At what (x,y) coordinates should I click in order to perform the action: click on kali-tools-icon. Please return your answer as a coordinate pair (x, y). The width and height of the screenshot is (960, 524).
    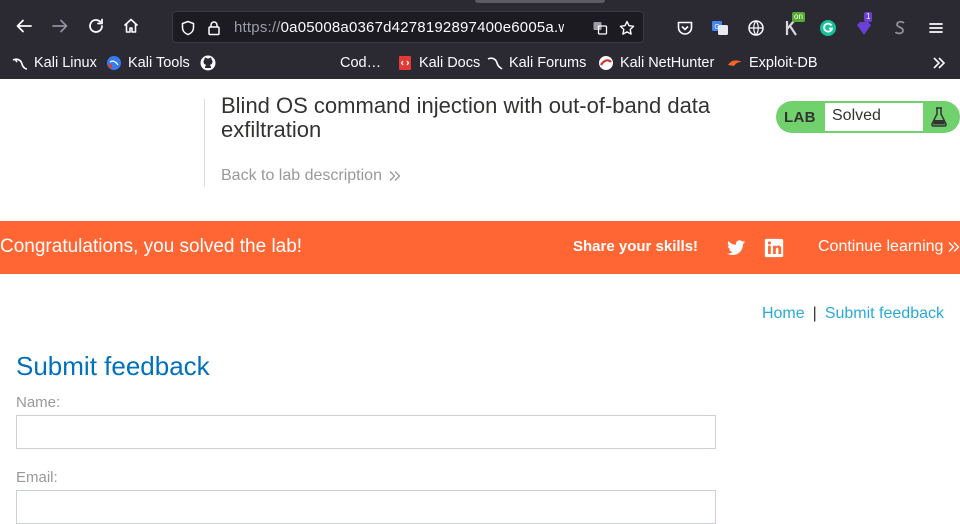
    Looking at the image, I should click on (114, 63).